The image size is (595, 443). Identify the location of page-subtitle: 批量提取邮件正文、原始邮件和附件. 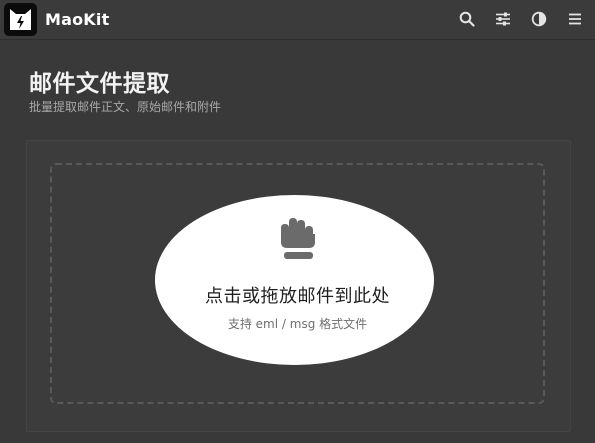
(125, 107).